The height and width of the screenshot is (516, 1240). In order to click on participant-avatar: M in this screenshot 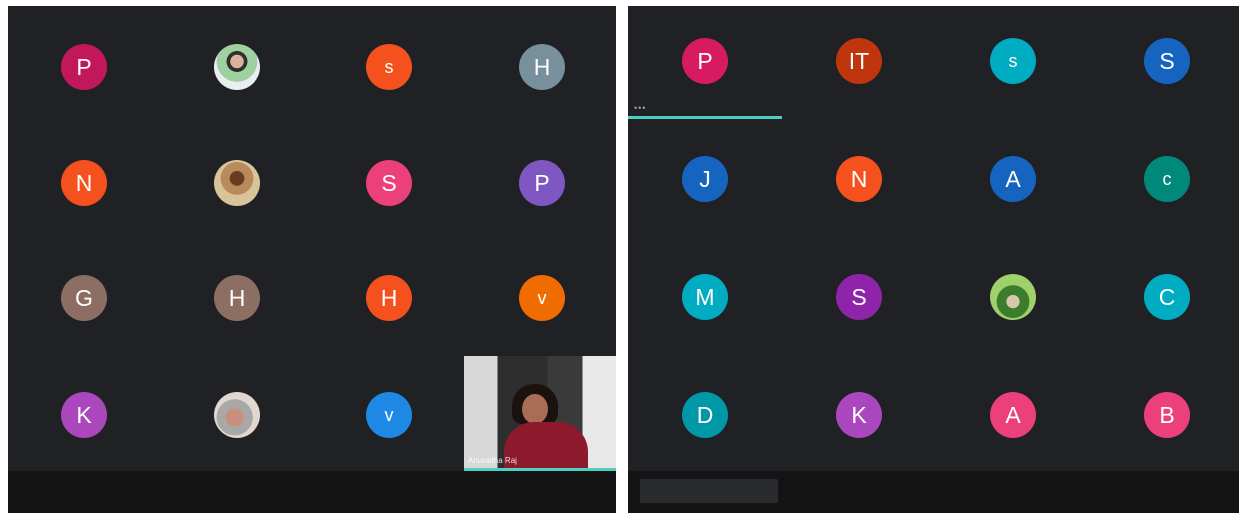, I will do `click(705, 297)`.